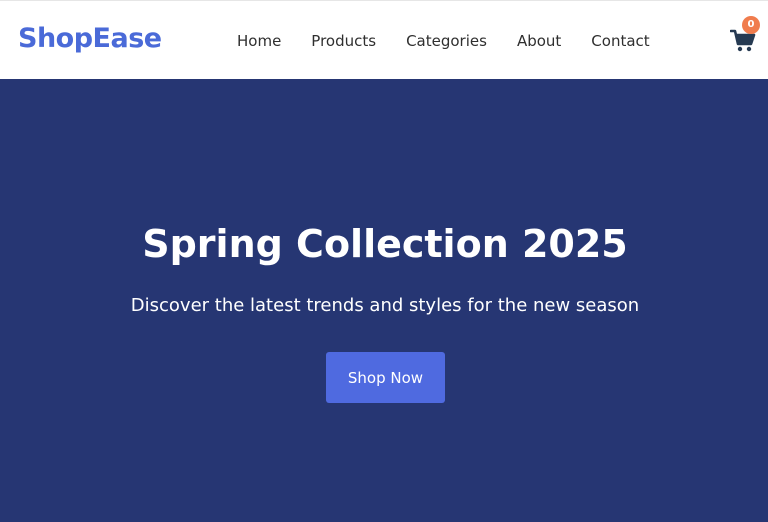 The height and width of the screenshot is (522, 768). What do you see at coordinates (259, 41) in the screenshot?
I see `nav-home: Home` at bounding box center [259, 41].